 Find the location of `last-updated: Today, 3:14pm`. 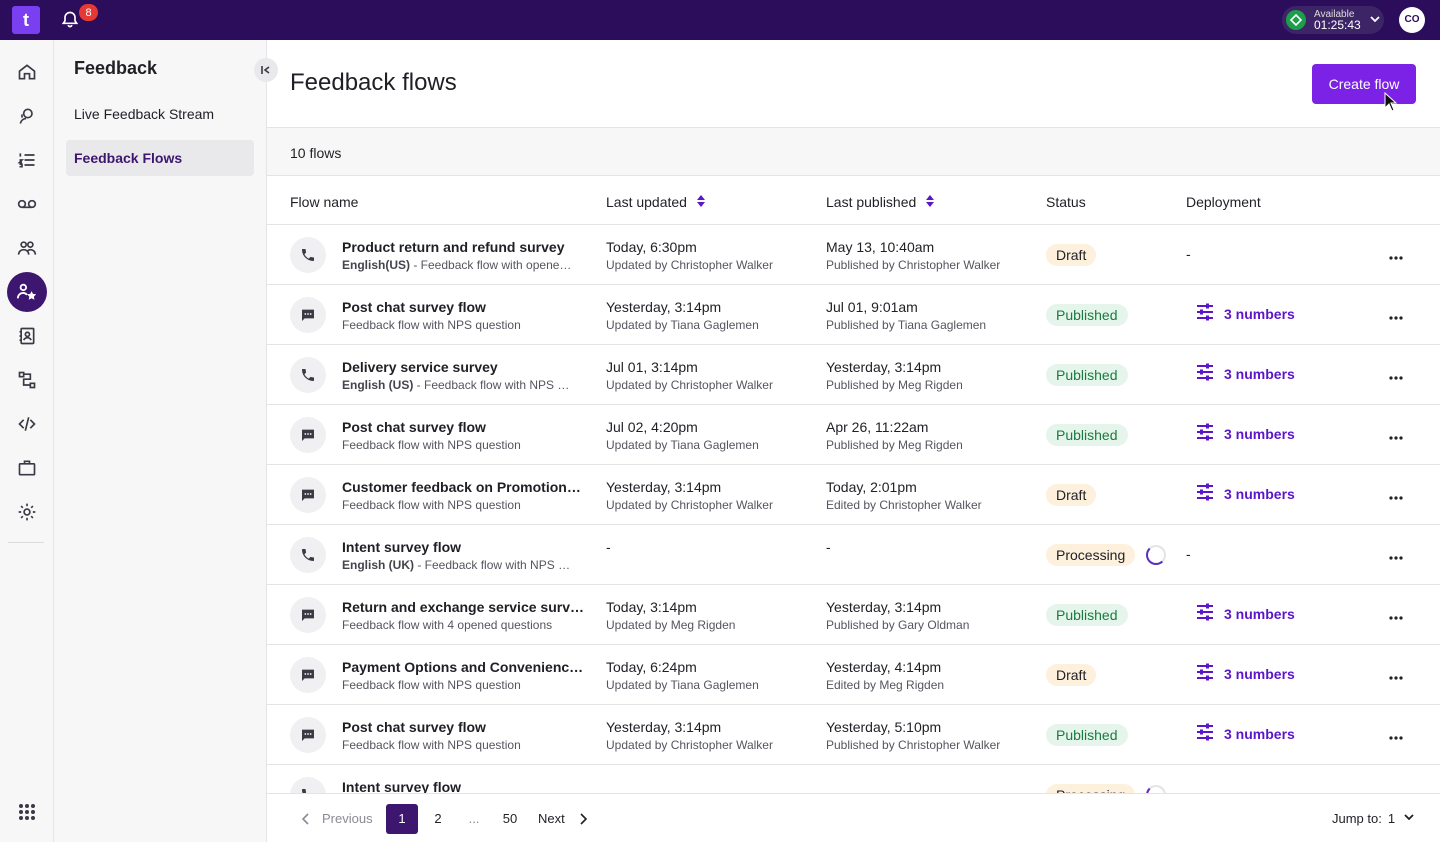

last-updated: Today, 3:14pm is located at coordinates (651, 607).